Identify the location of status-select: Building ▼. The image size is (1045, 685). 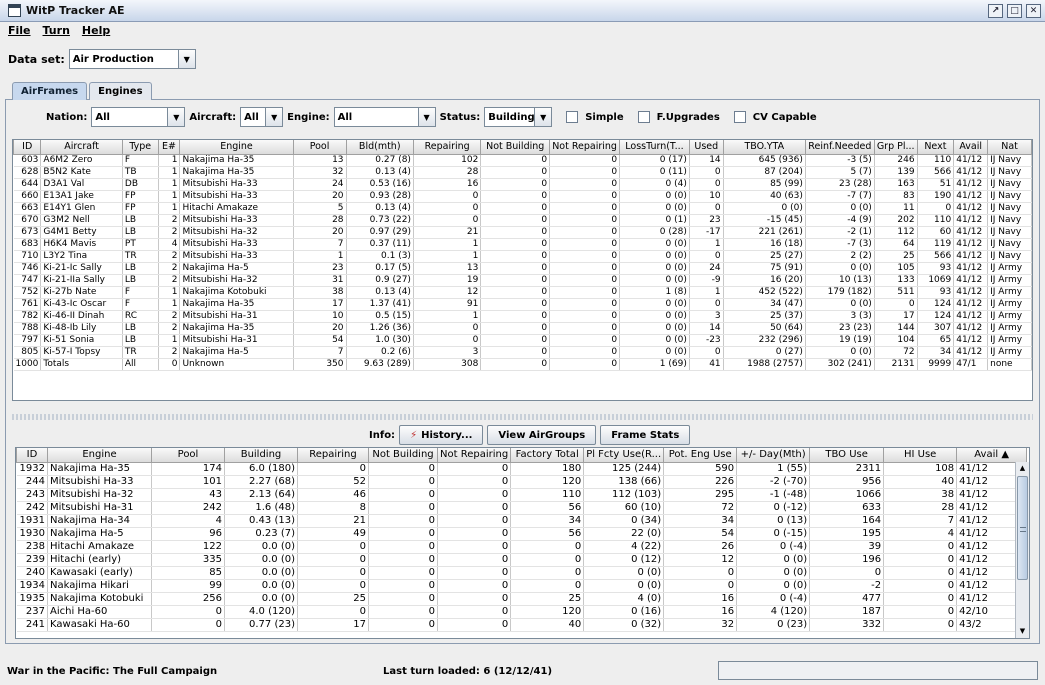
(518, 117).